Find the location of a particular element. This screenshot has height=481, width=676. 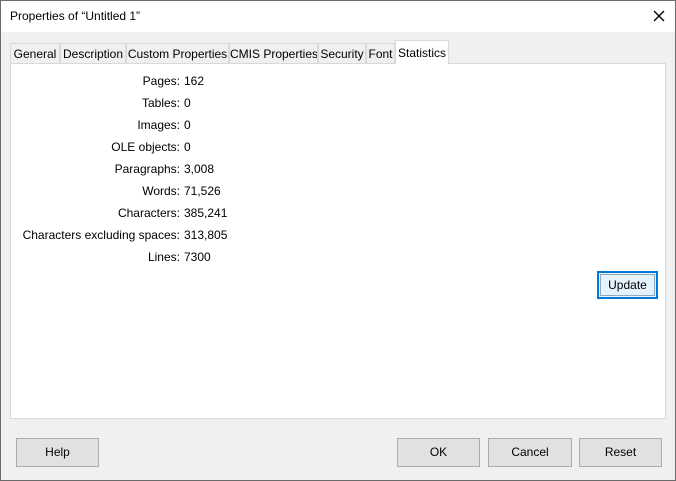

tab-description: Description is located at coordinates (93, 53).